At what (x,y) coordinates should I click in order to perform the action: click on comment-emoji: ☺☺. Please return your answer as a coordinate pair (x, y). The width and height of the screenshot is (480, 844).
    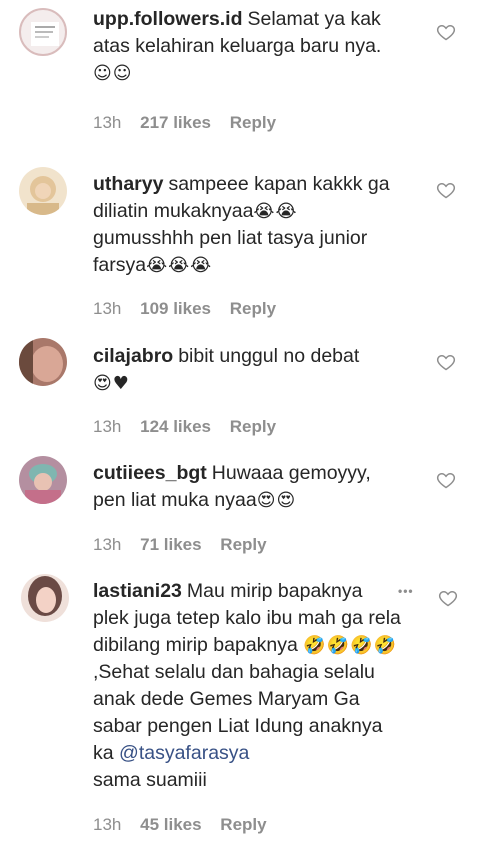
    Looking at the image, I should click on (113, 73).